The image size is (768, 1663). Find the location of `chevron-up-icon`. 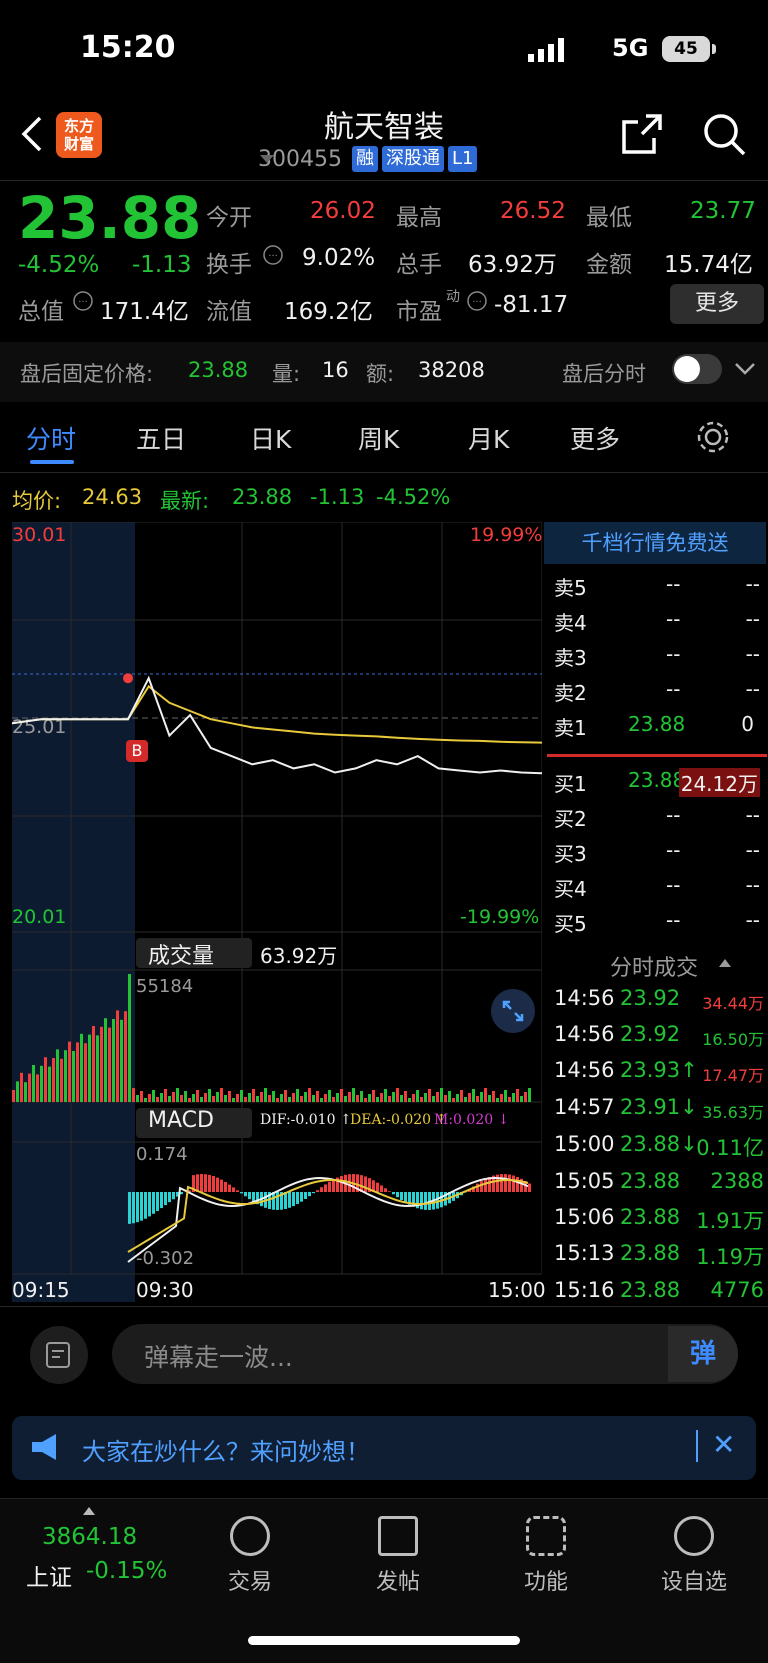

chevron-up-icon is located at coordinates (725, 963).